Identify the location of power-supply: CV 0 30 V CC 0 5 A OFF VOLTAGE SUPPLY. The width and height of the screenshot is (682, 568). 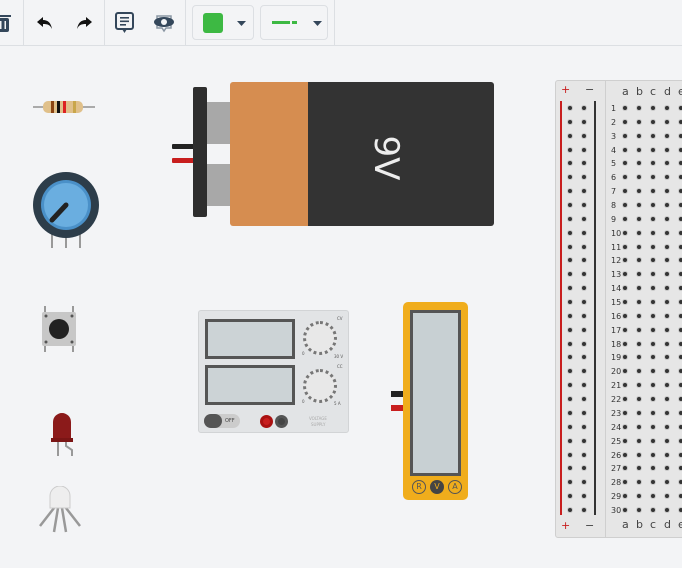
(273, 371).